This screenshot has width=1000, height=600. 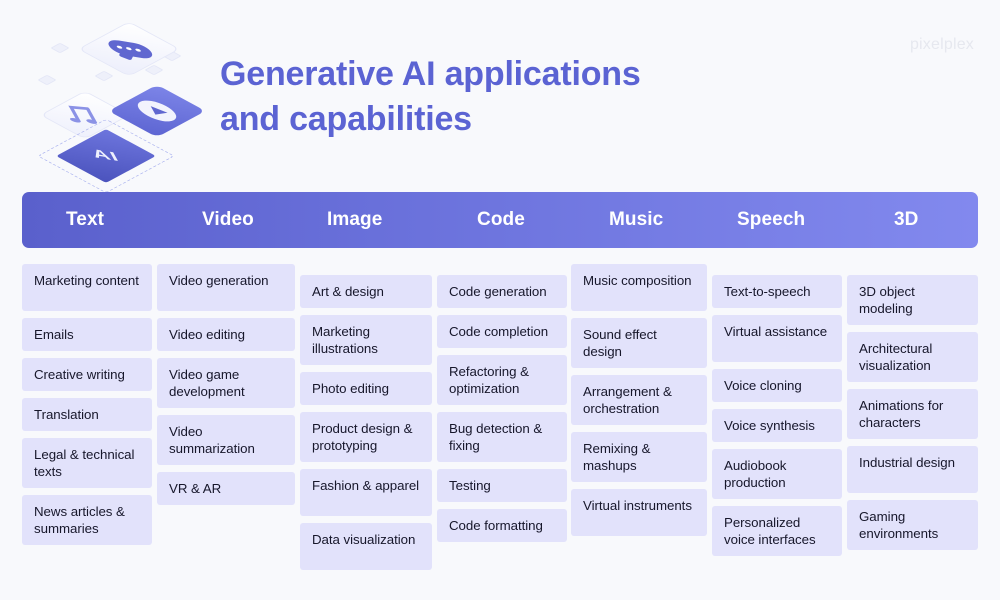 I want to click on capability-card: VR & AR, so click(x=226, y=488).